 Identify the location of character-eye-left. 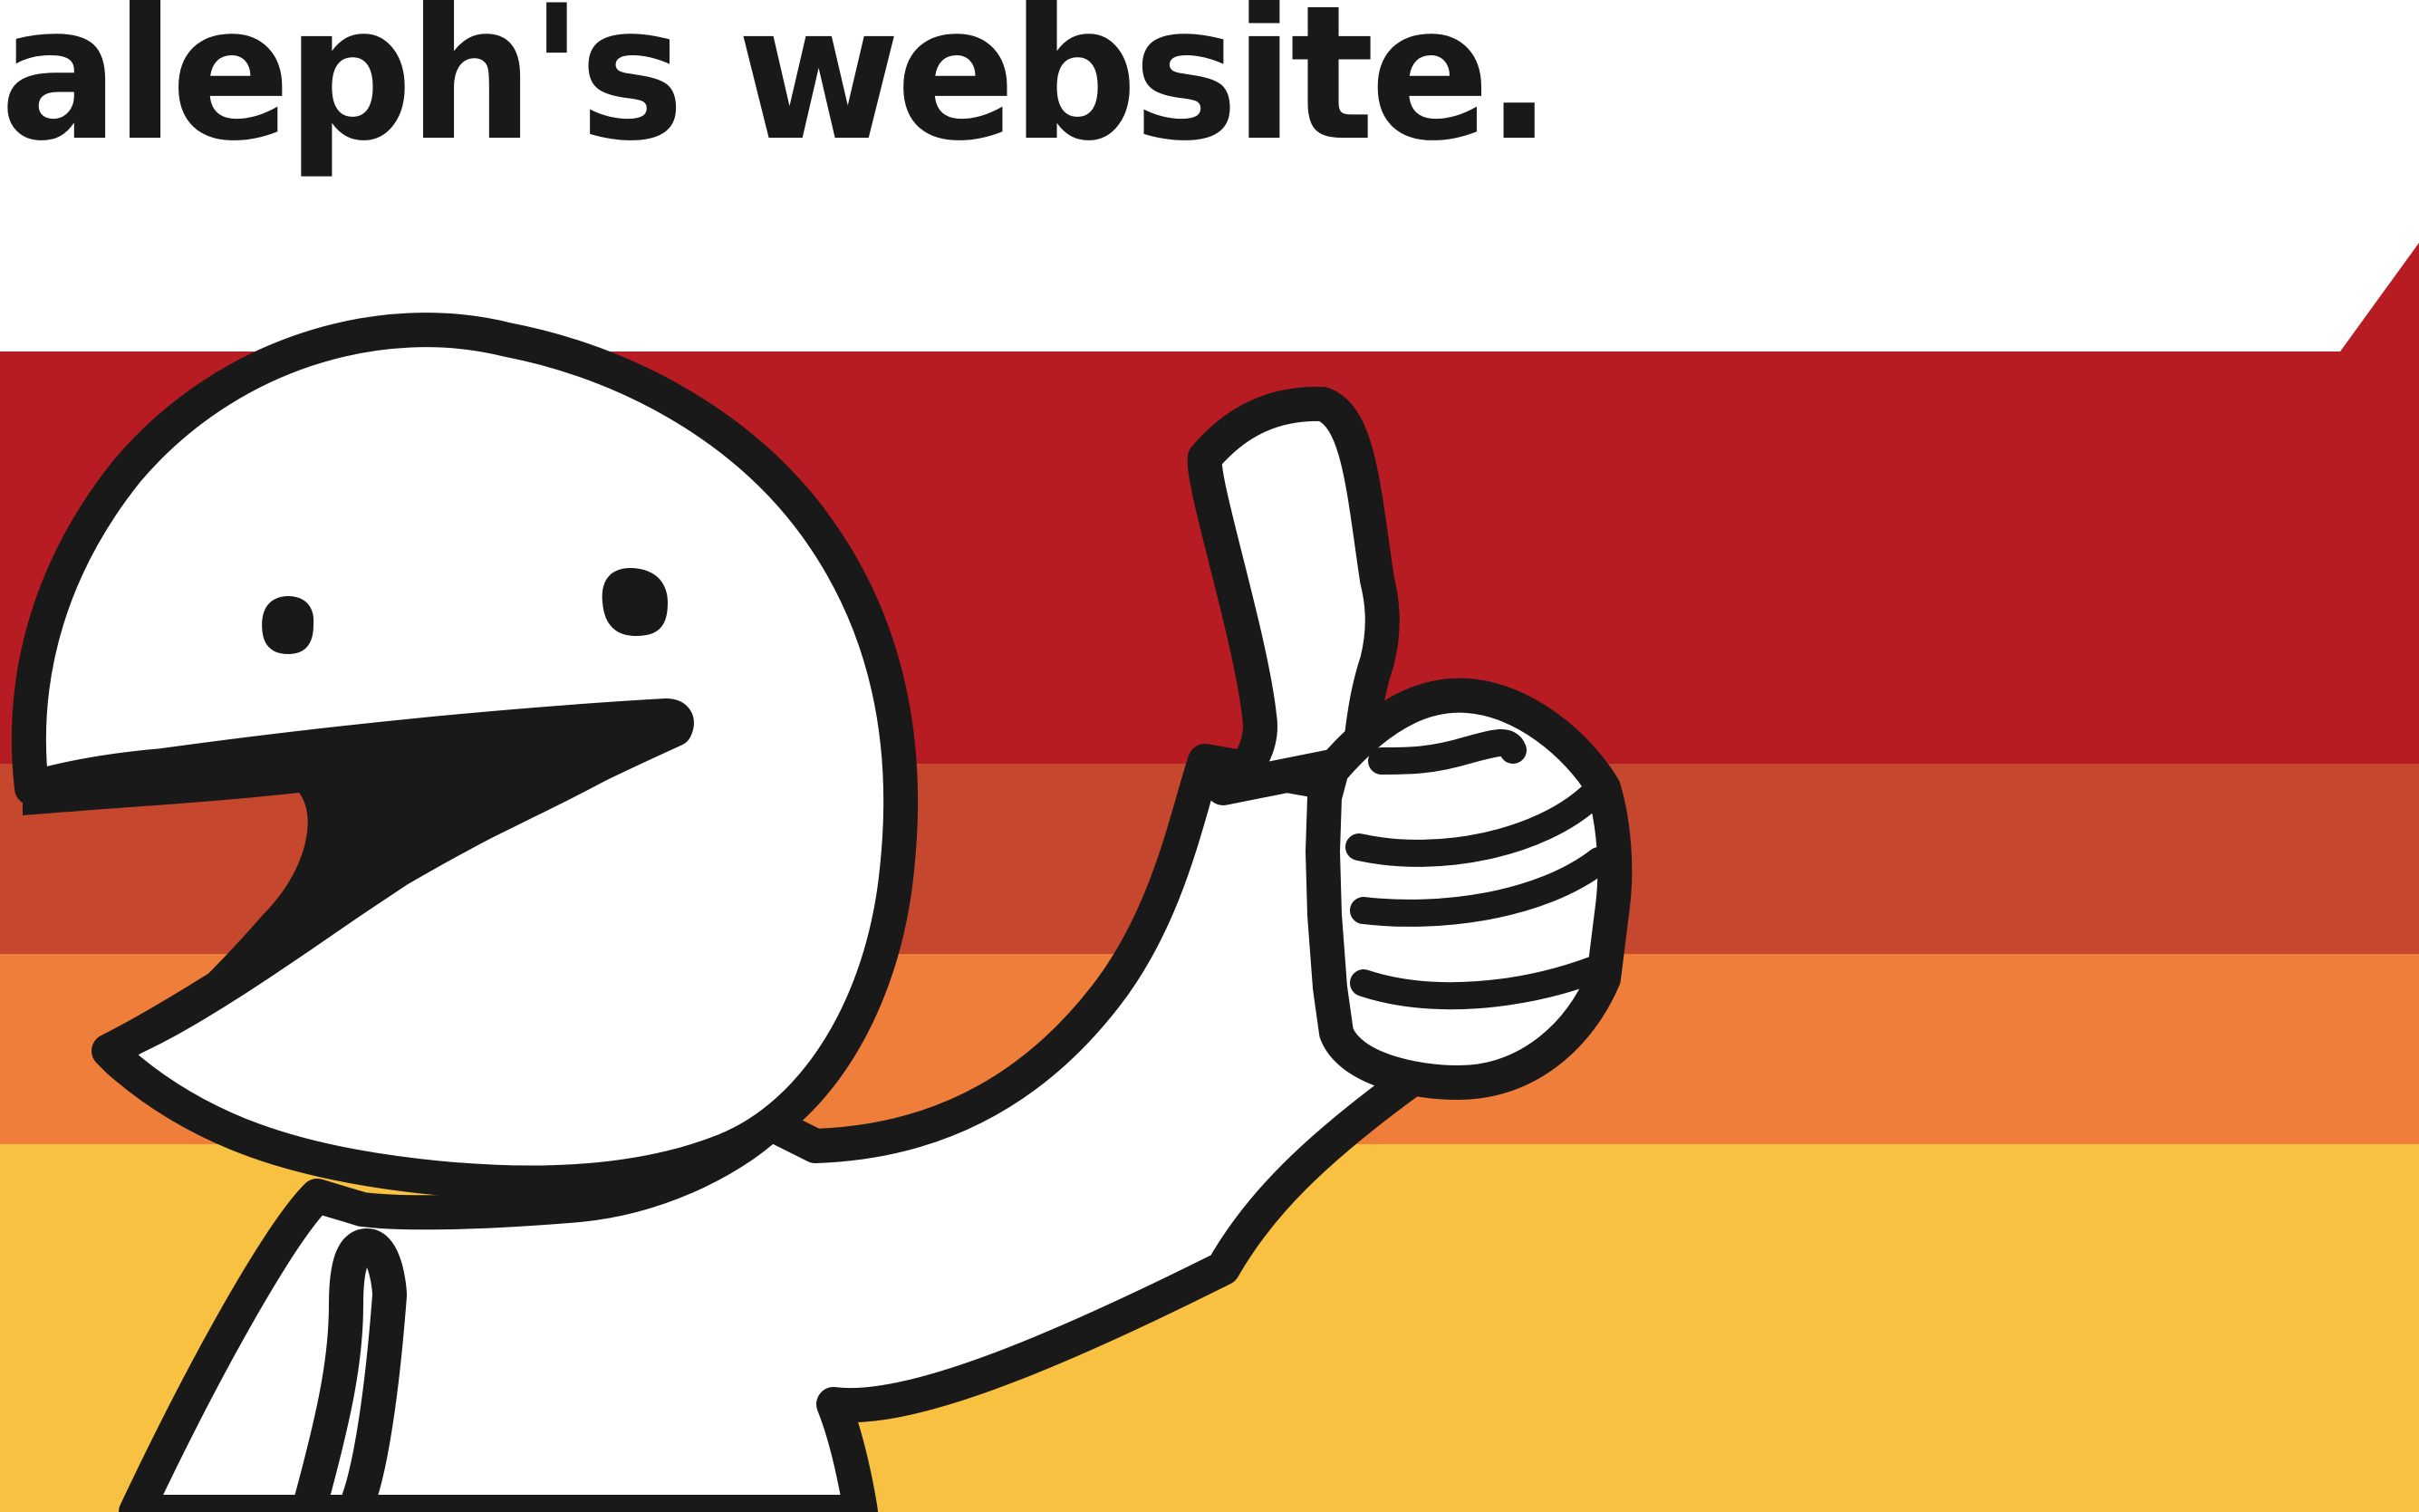
(288, 625).